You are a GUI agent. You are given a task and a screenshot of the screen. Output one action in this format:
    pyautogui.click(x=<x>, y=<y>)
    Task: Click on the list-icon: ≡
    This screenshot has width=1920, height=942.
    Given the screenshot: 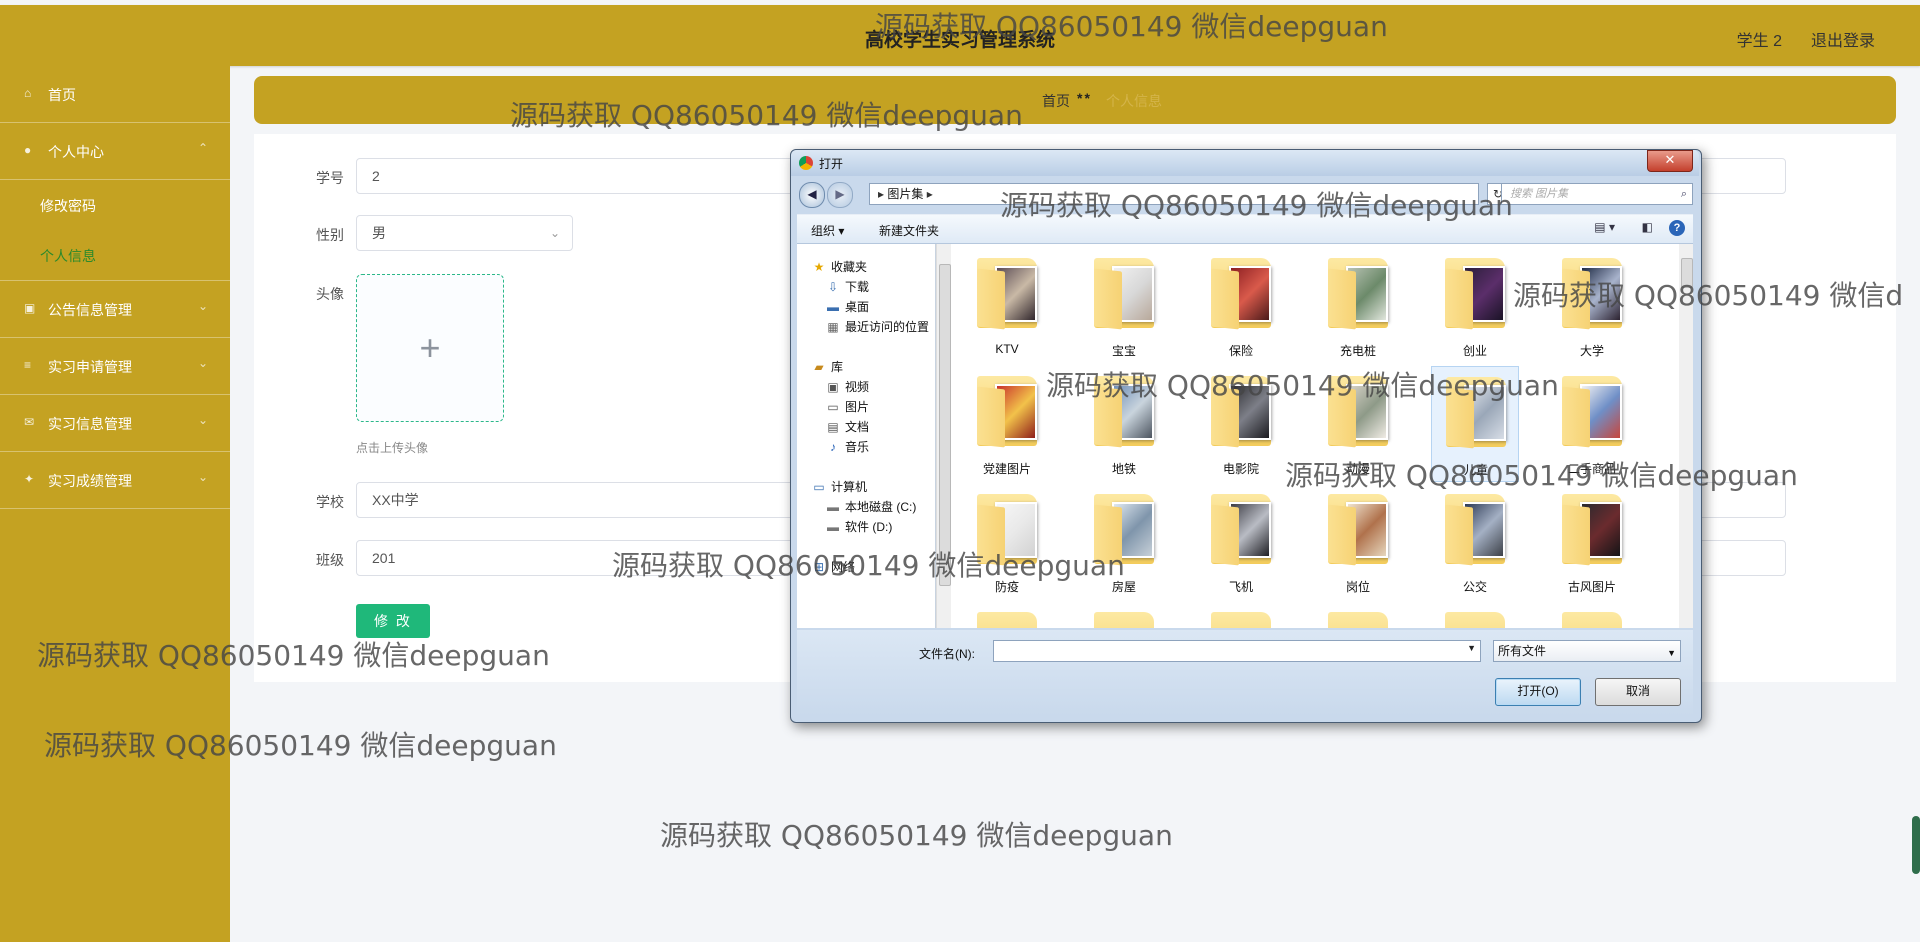 What is the action you would take?
    pyautogui.click(x=28, y=365)
    